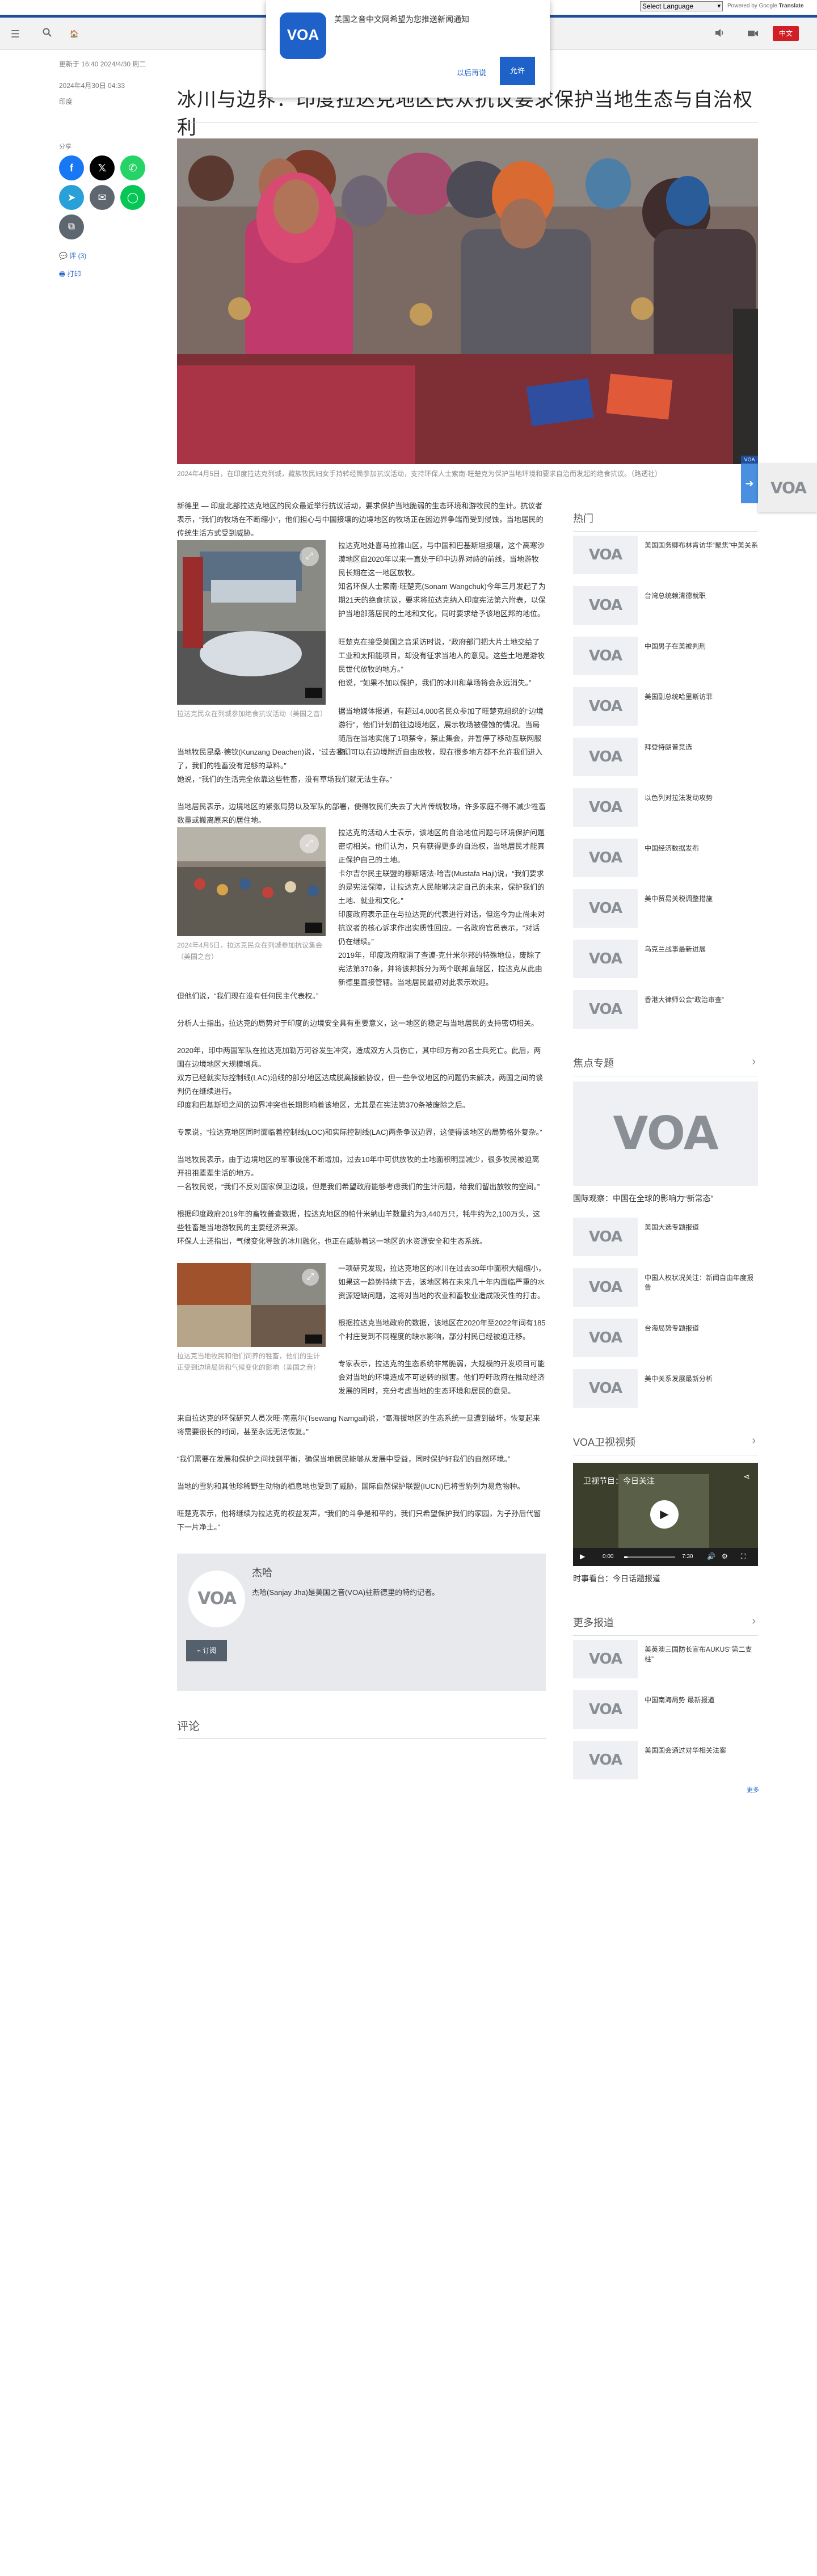 Image resolution: width=817 pixels, height=2576 pixels. What do you see at coordinates (701, 1282) in the screenshot?
I see `item-title: 中国人权状况关注：新闻自由年度报告` at bounding box center [701, 1282].